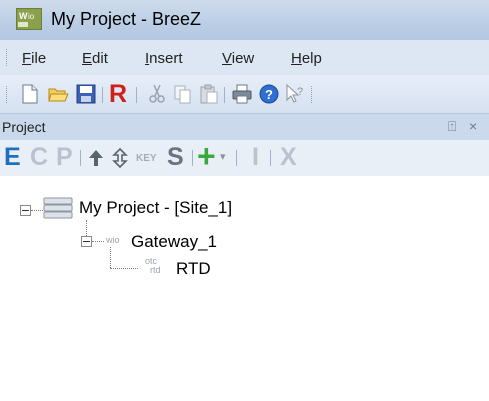 This screenshot has height=401, width=489. What do you see at coordinates (100, 58) in the screenshot?
I see `menu-edit-rest: dit` at bounding box center [100, 58].